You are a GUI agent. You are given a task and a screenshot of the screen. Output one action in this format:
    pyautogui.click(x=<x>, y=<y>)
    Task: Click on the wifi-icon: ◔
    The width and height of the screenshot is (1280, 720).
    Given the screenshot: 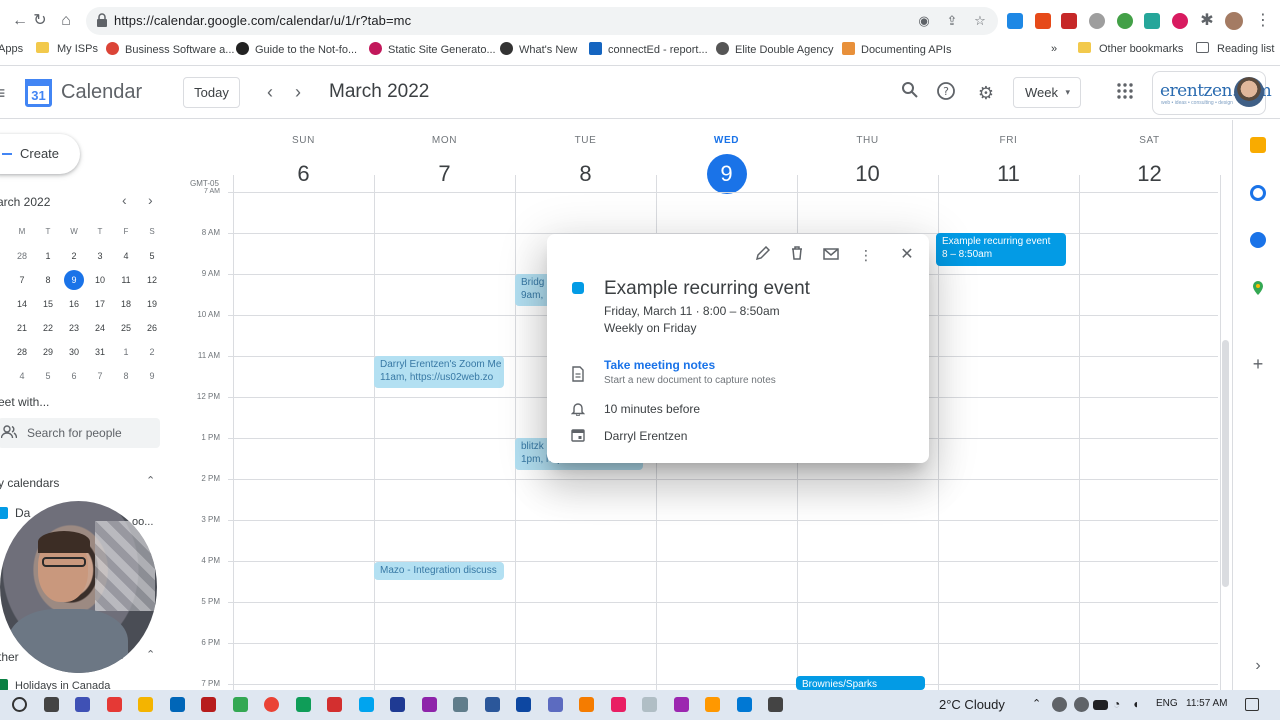 What is the action you would take?
    pyautogui.click(x=1120, y=704)
    